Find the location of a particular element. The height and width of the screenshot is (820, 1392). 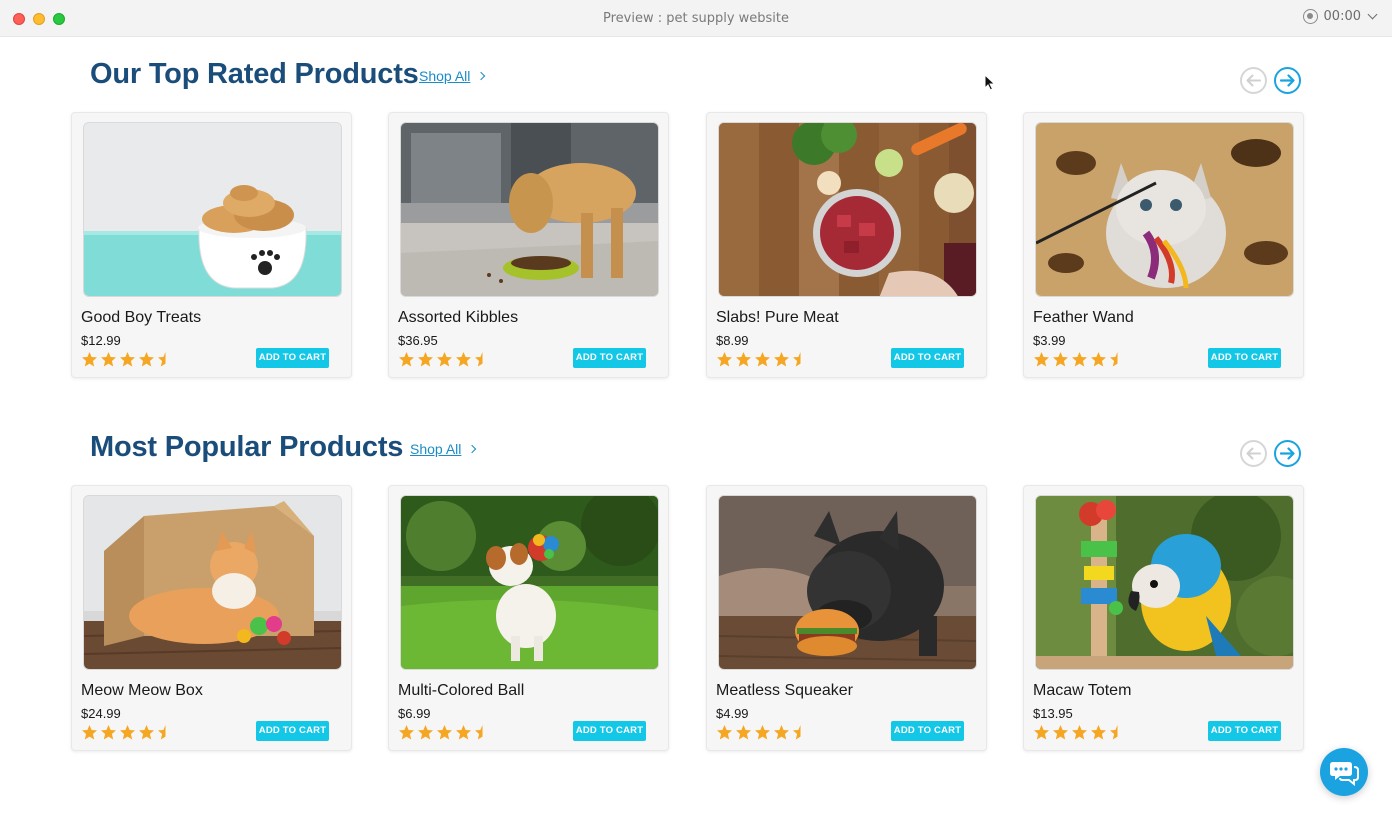

window-title: Preview : pet supply website is located at coordinates (696, 18).